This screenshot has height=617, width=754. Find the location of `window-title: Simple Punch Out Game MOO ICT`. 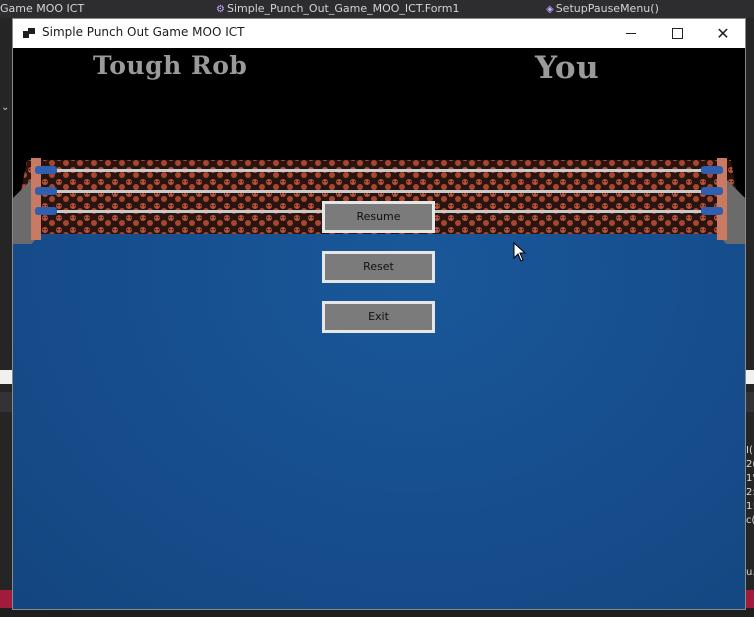

window-title: Simple Punch Out Game MOO ICT is located at coordinates (143, 32).